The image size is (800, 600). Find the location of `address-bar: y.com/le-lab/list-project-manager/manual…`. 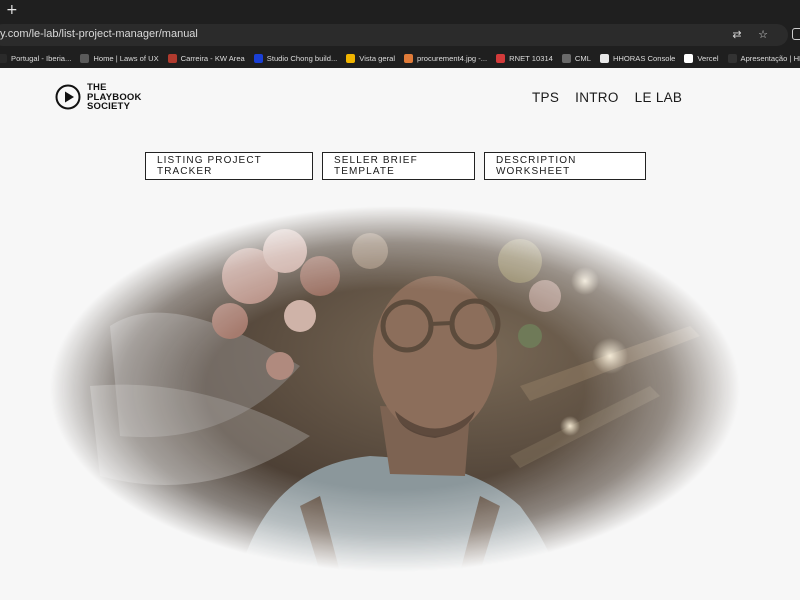

address-bar: y.com/le-lab/list-project-manager/manual… is located at coordinates (394, 35).